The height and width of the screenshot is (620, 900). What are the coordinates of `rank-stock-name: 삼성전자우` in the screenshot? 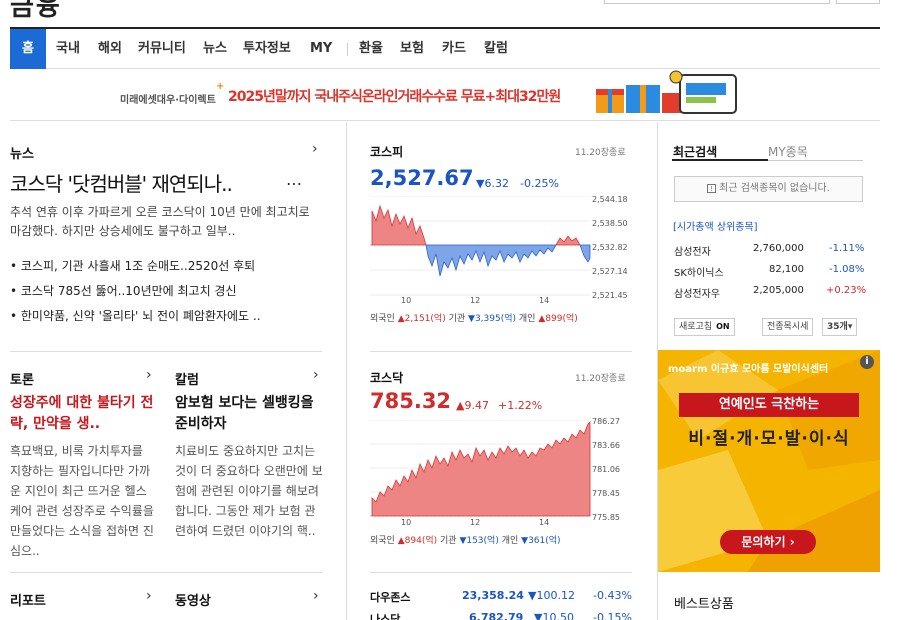 It's located at (697, 292).